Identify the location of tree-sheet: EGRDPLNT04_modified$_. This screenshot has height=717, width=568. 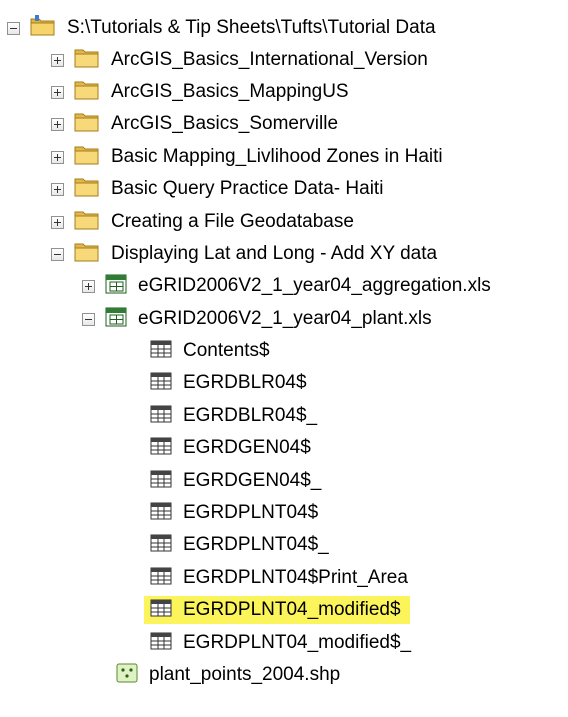
(282, 643).